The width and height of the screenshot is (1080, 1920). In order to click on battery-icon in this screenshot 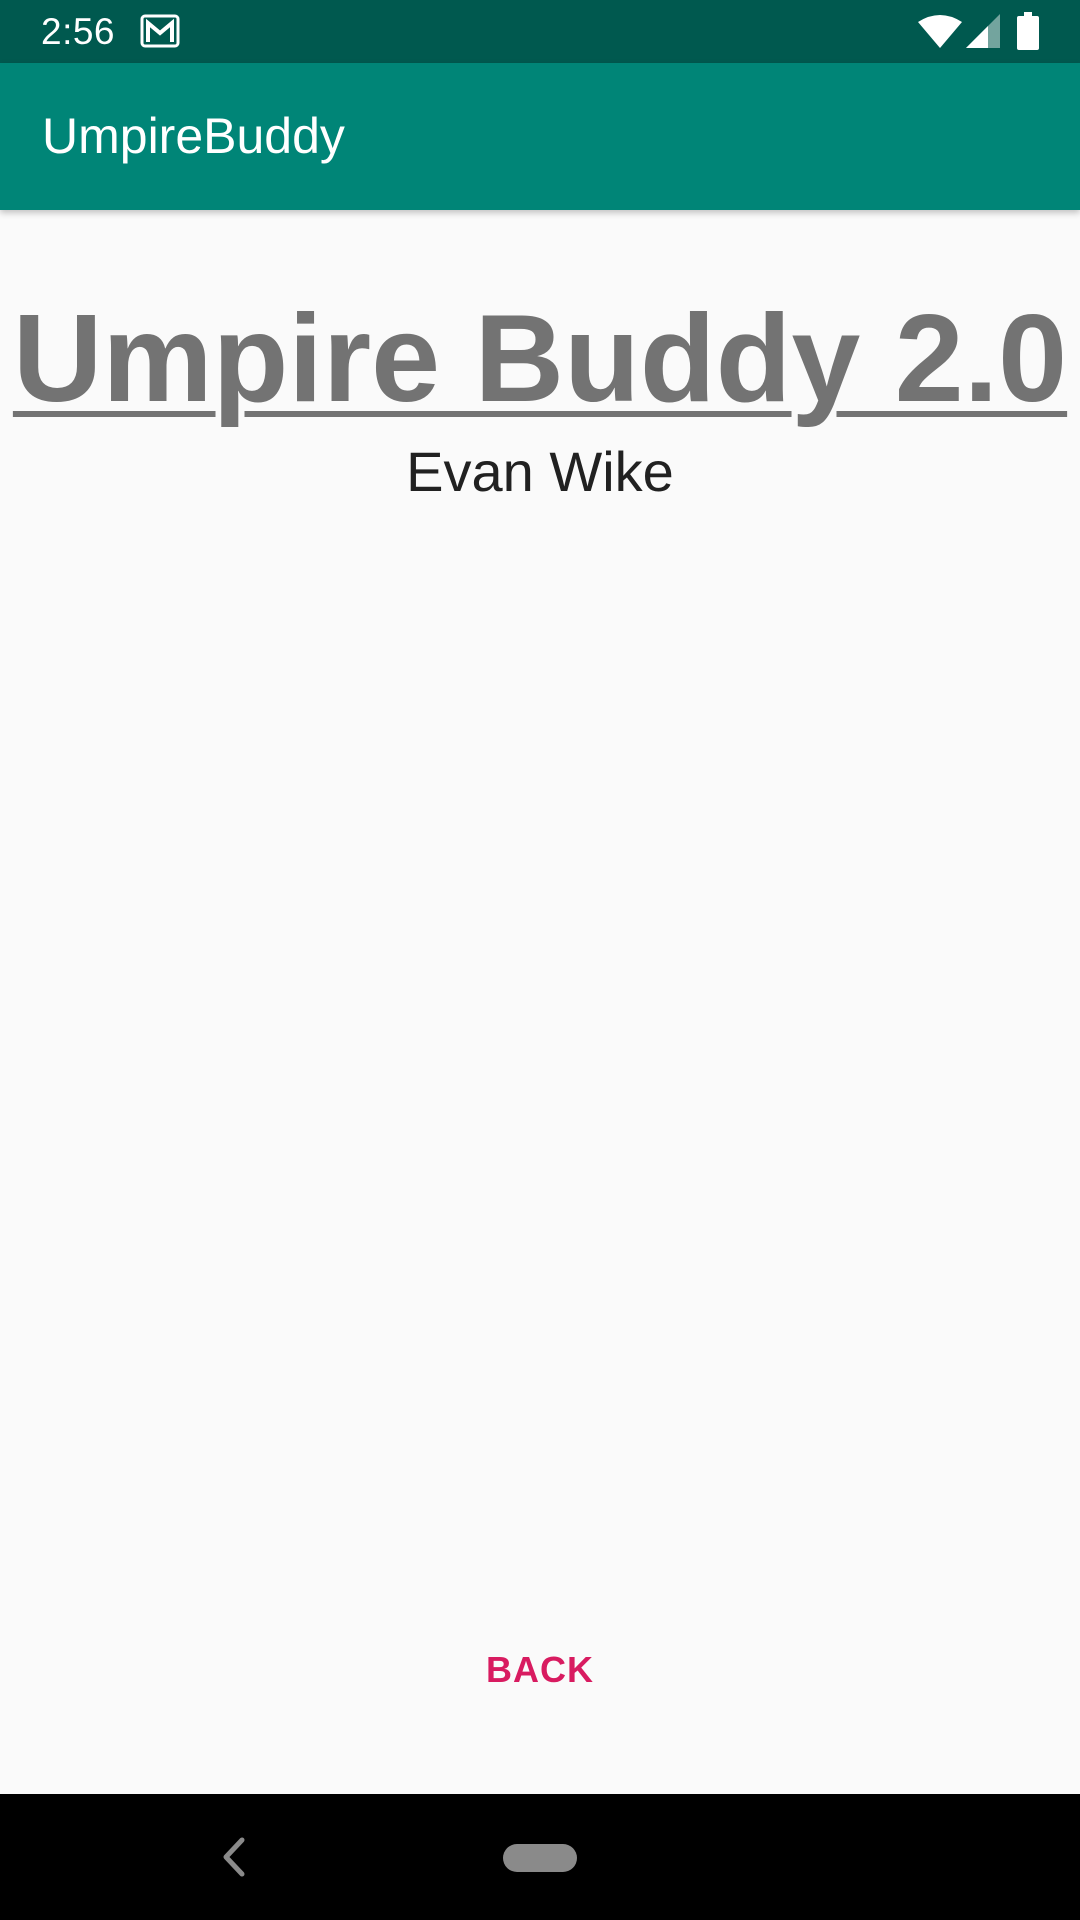, I will do `click(1028, 31)`.